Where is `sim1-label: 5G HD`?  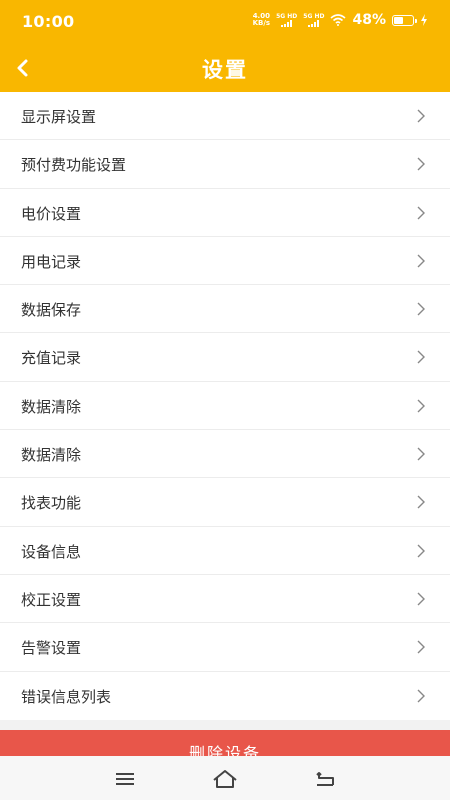
sim1-label: 5G HD is located at coordinates (287, 16).